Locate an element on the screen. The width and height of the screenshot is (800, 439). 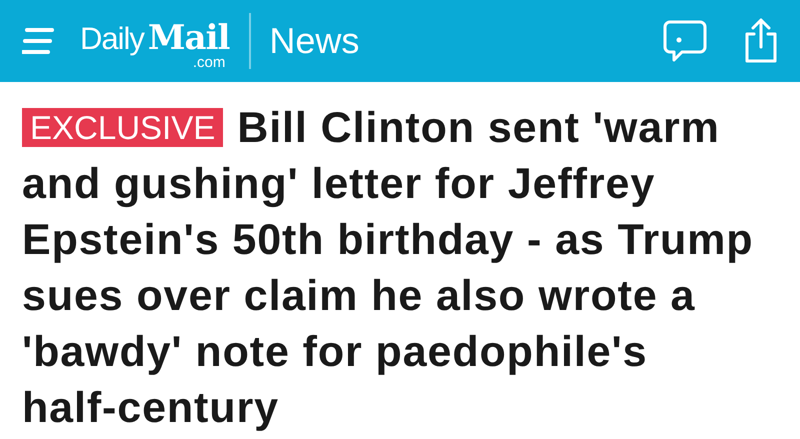
exclusive-badge: EXCLUSIVE is located at coordinates (123, 127).